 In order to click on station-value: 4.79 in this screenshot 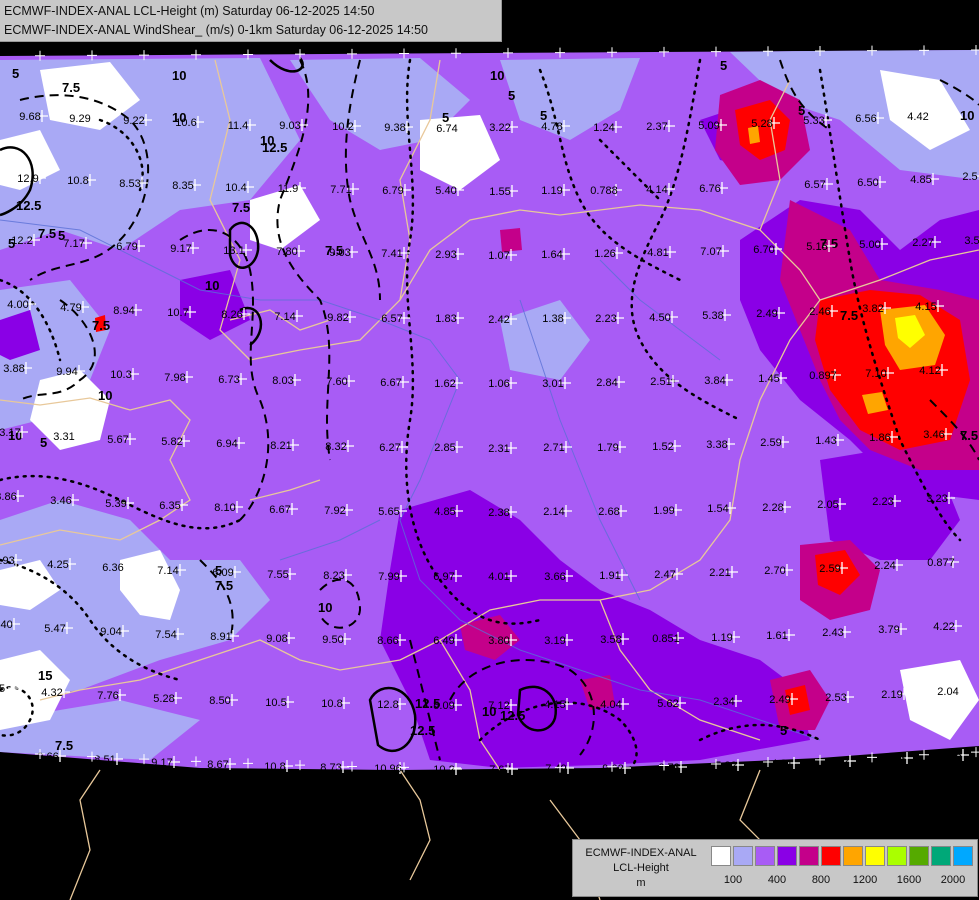, I will do `click(70, 308)`.